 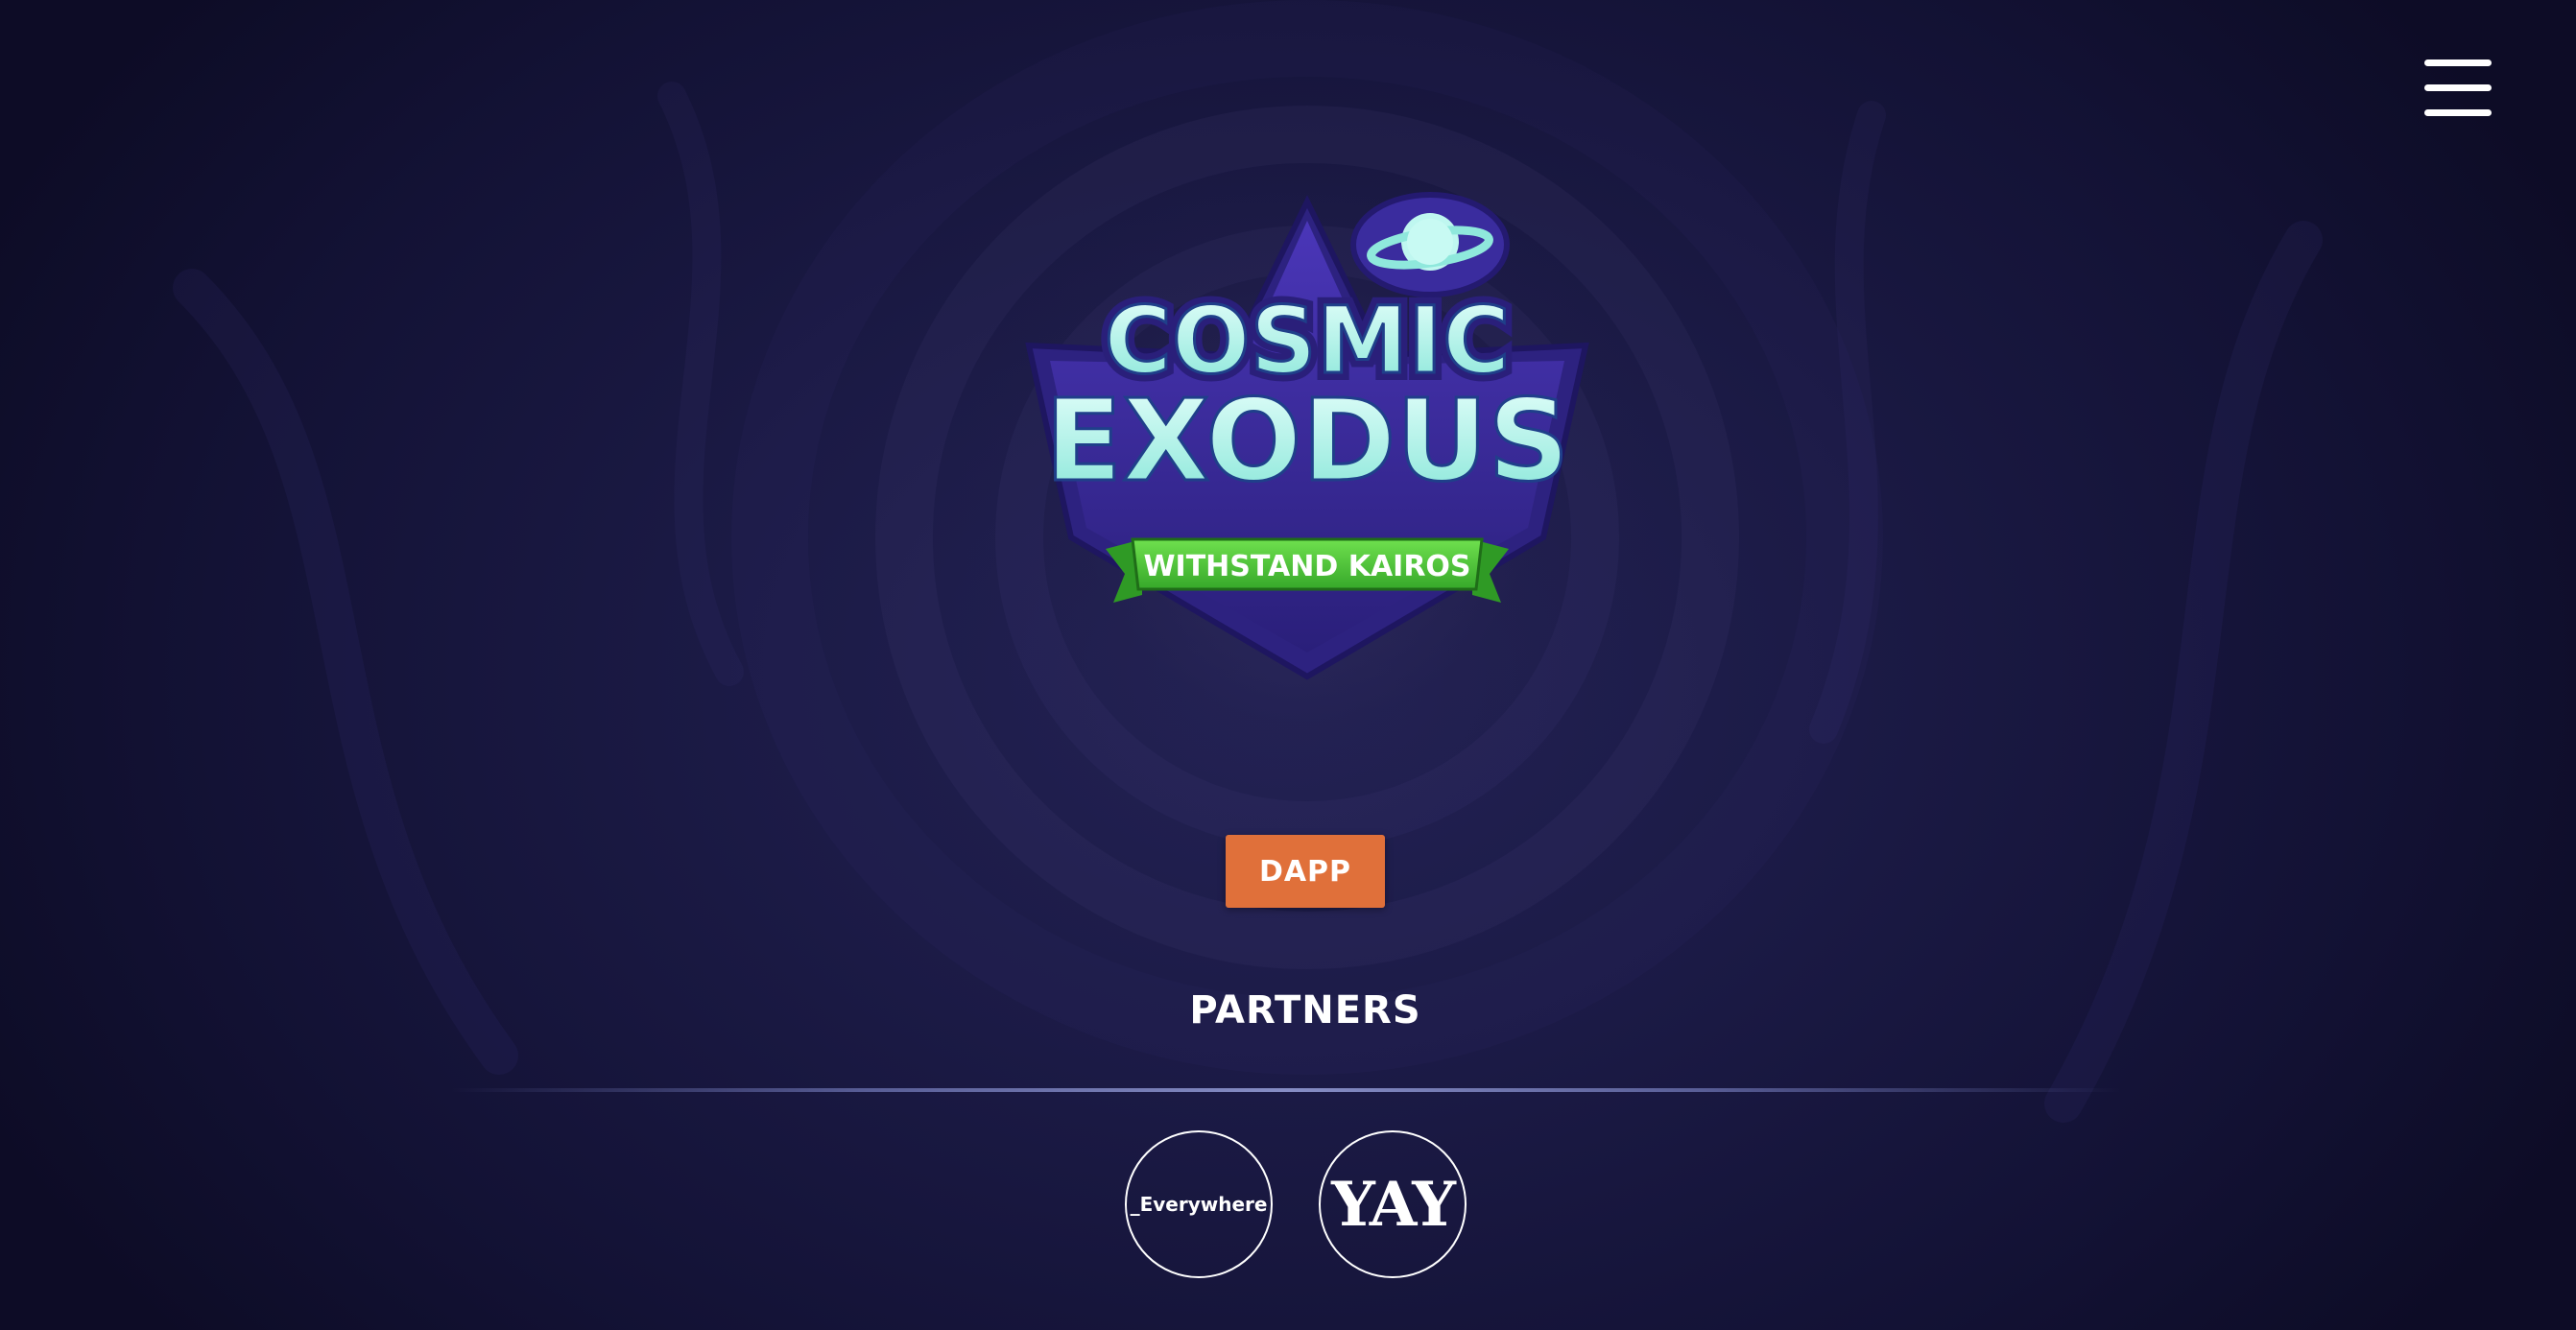 What do you see at coordinates (1305, 871) in the screenshot?
I see `dapp-button: DAPP` at bounding box center [1305, 871].